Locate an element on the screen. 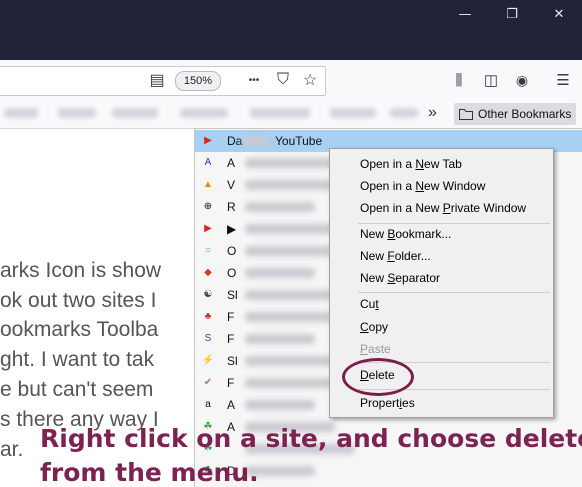 The height and width of the screenshot is (487, 582). other-bookmarks-button: Other Bookmarks is located at coordinates (515, 114).